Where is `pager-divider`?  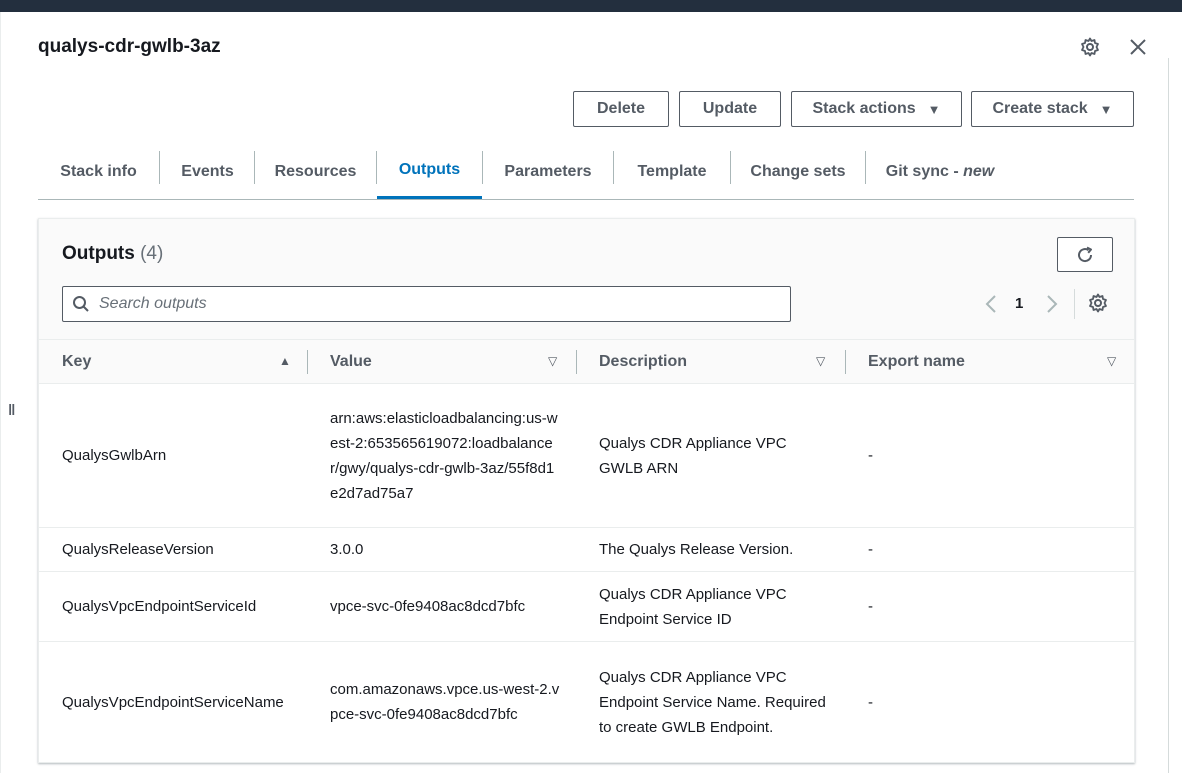 pager-divider is located at coordinates (1074, 304).